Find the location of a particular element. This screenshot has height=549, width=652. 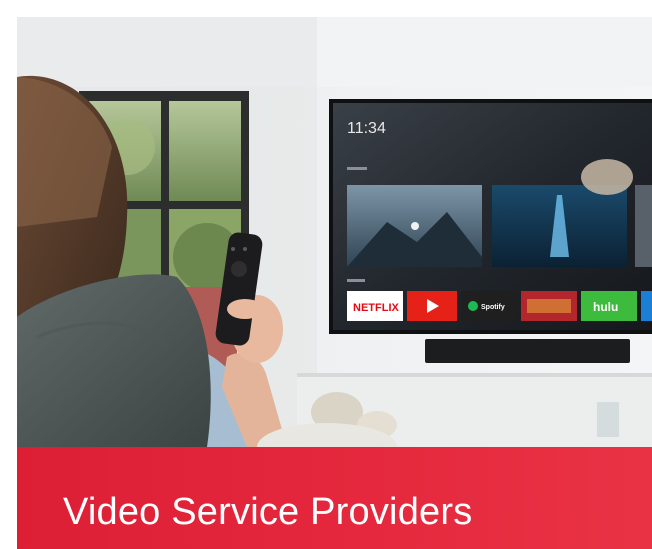

soundbar is located at coordinates (527, 351).